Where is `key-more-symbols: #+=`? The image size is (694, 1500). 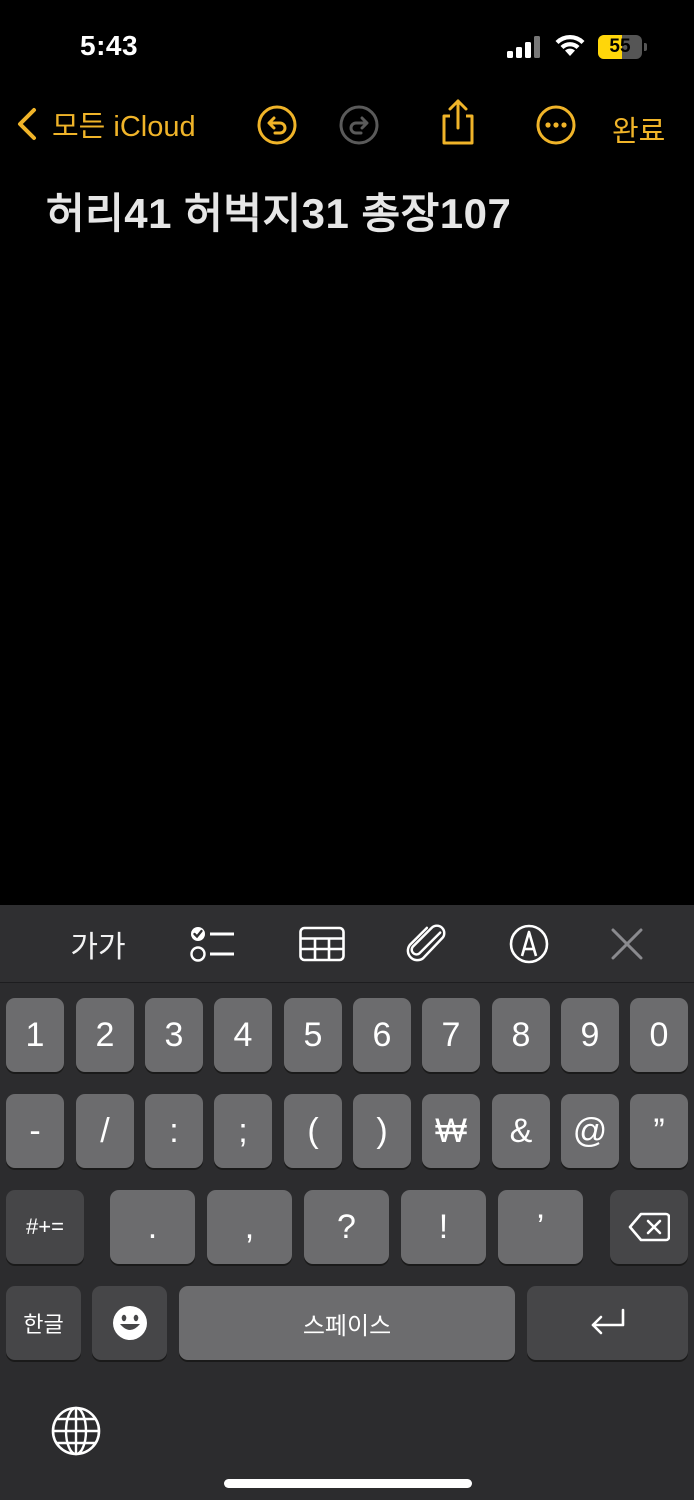
key-more-symbols: #+= is located at coordinates (45, 1227).